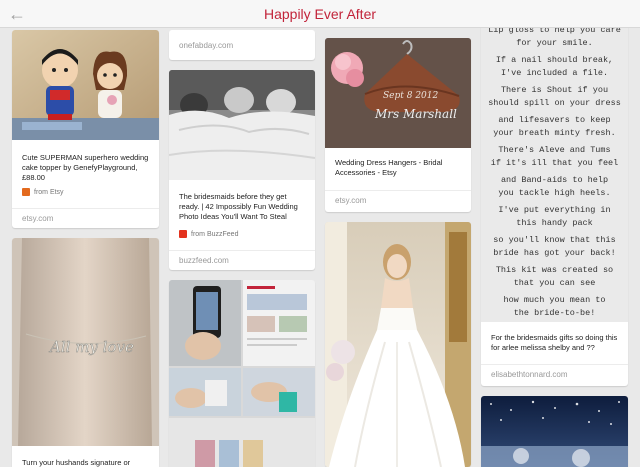 This screenshot has width=640, height=467. What do you see at coordinates (410, 96) in the screenshot?
I see `hanger-date-text: Sept 8 2012` at bounding box center [410, 96].